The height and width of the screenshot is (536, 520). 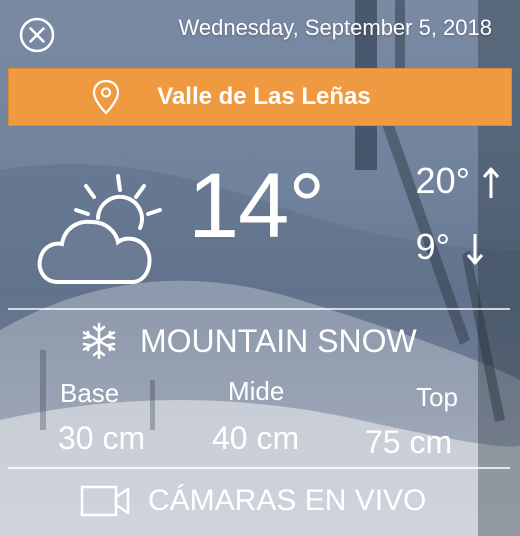 I want to click on mountain-snow-title: MOUNTAIN SNOW, so click(x=278, y=340).